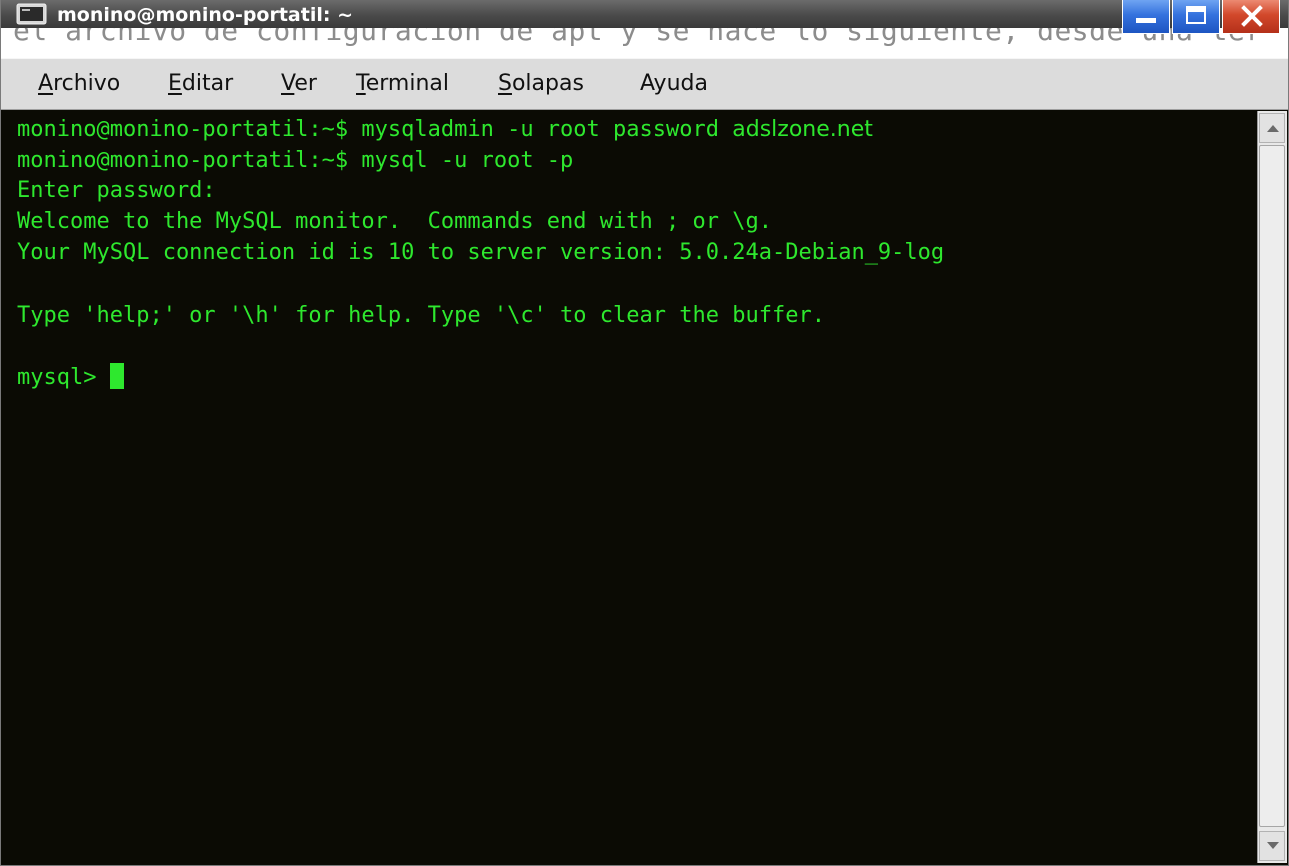 Image resolution: width=1289 pixels, height=866 pixels. What do you see at coordinates (46, 83) in the screenshot?
I see `menu-archivo-mnemonic: A` at bounding box center [46, 83].